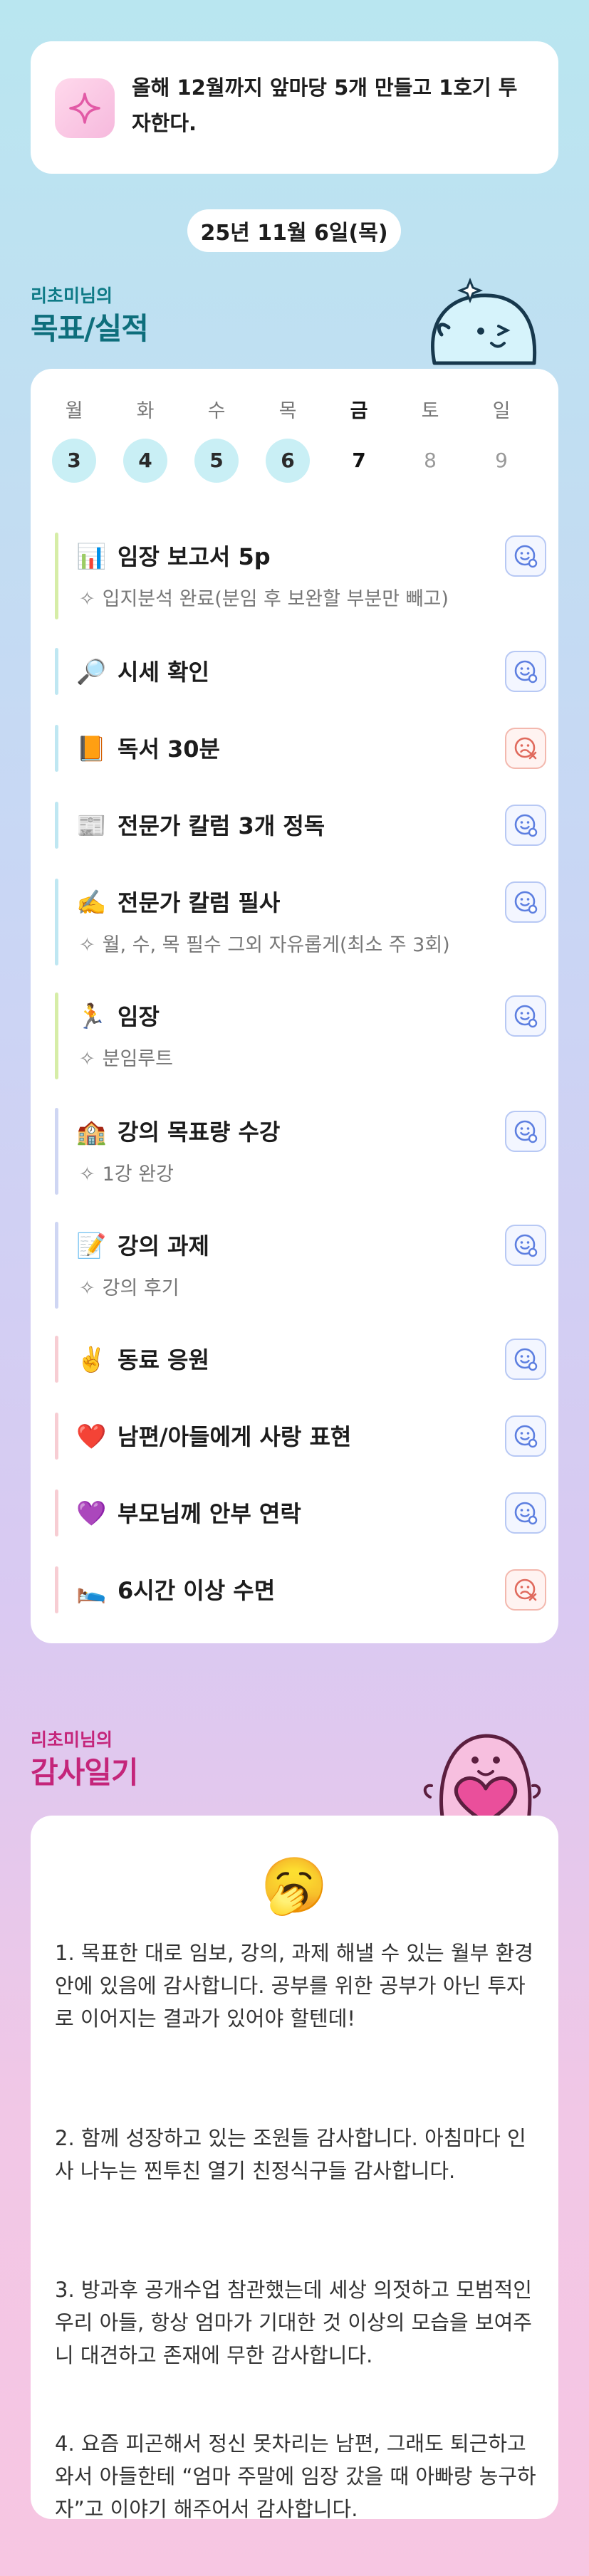 The height and width of the screenshot is (2576, 589). I want to click on task-item: 📊 임장 보고서 5p ✧ 입지분석 완료(분임 후 보완할 부분만 빼고), so click(300, 576).